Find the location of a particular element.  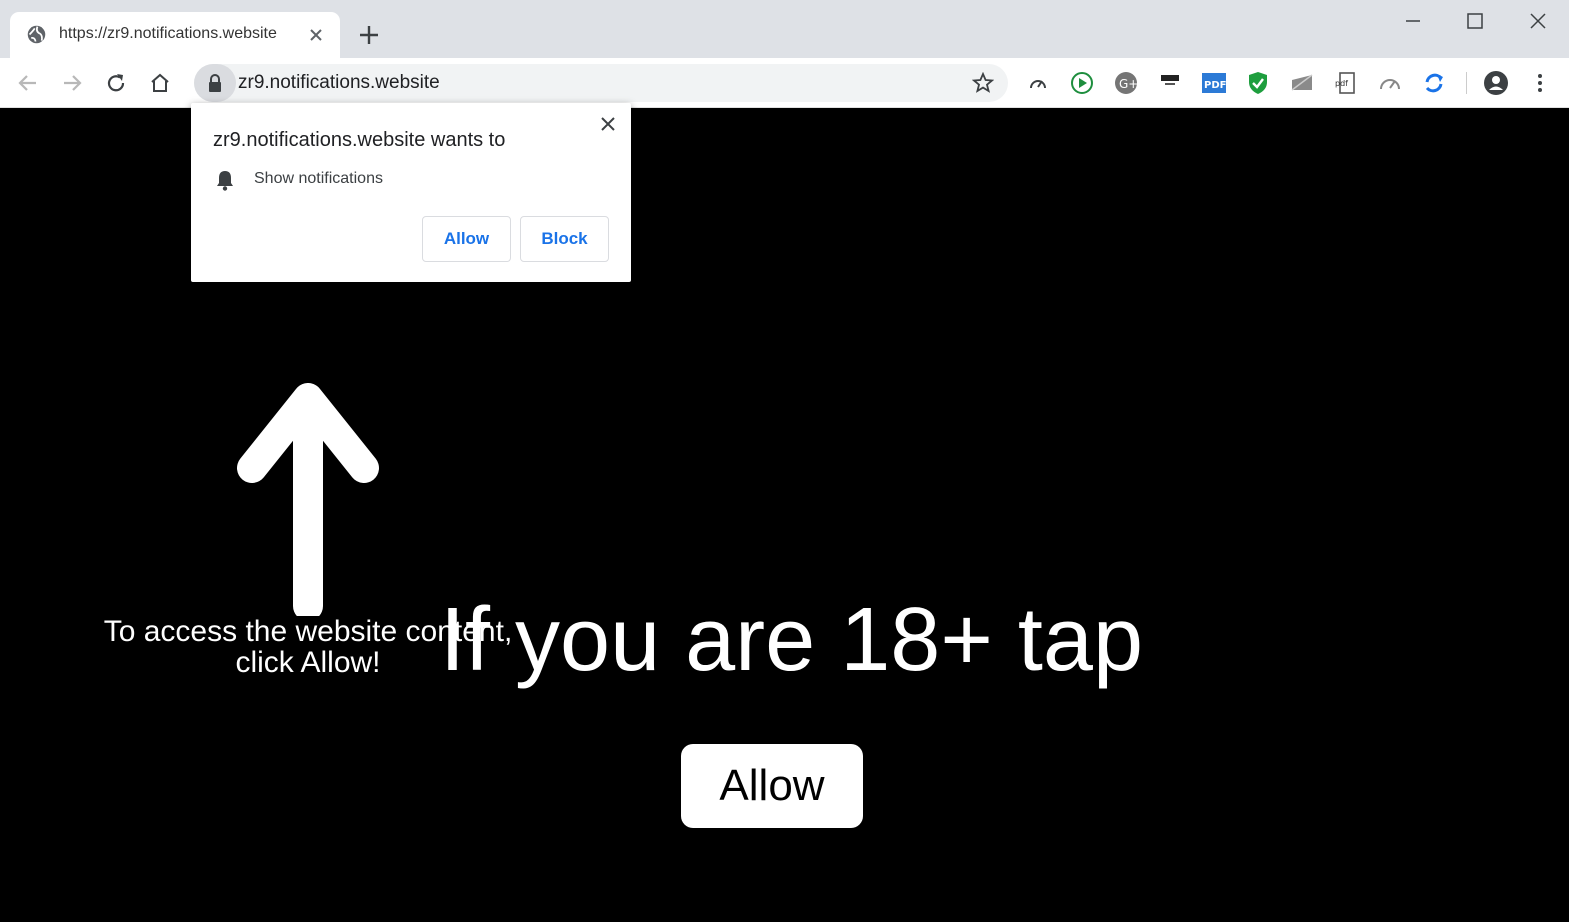

bookmark-star-icon is located at coordinates (983, 83).